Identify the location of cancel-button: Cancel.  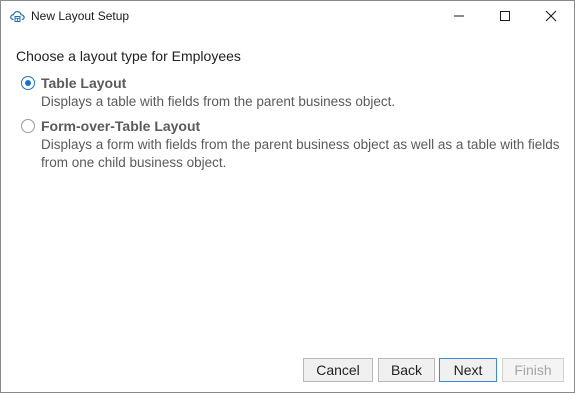
(338, 370).